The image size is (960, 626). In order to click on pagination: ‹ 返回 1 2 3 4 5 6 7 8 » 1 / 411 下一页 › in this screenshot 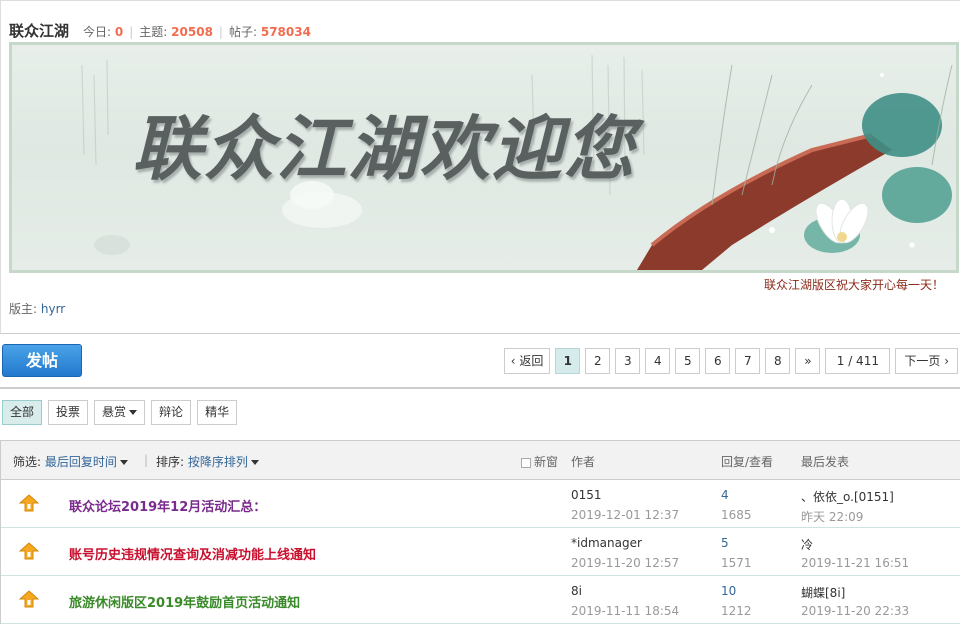, I will do `click(730, 361)`.